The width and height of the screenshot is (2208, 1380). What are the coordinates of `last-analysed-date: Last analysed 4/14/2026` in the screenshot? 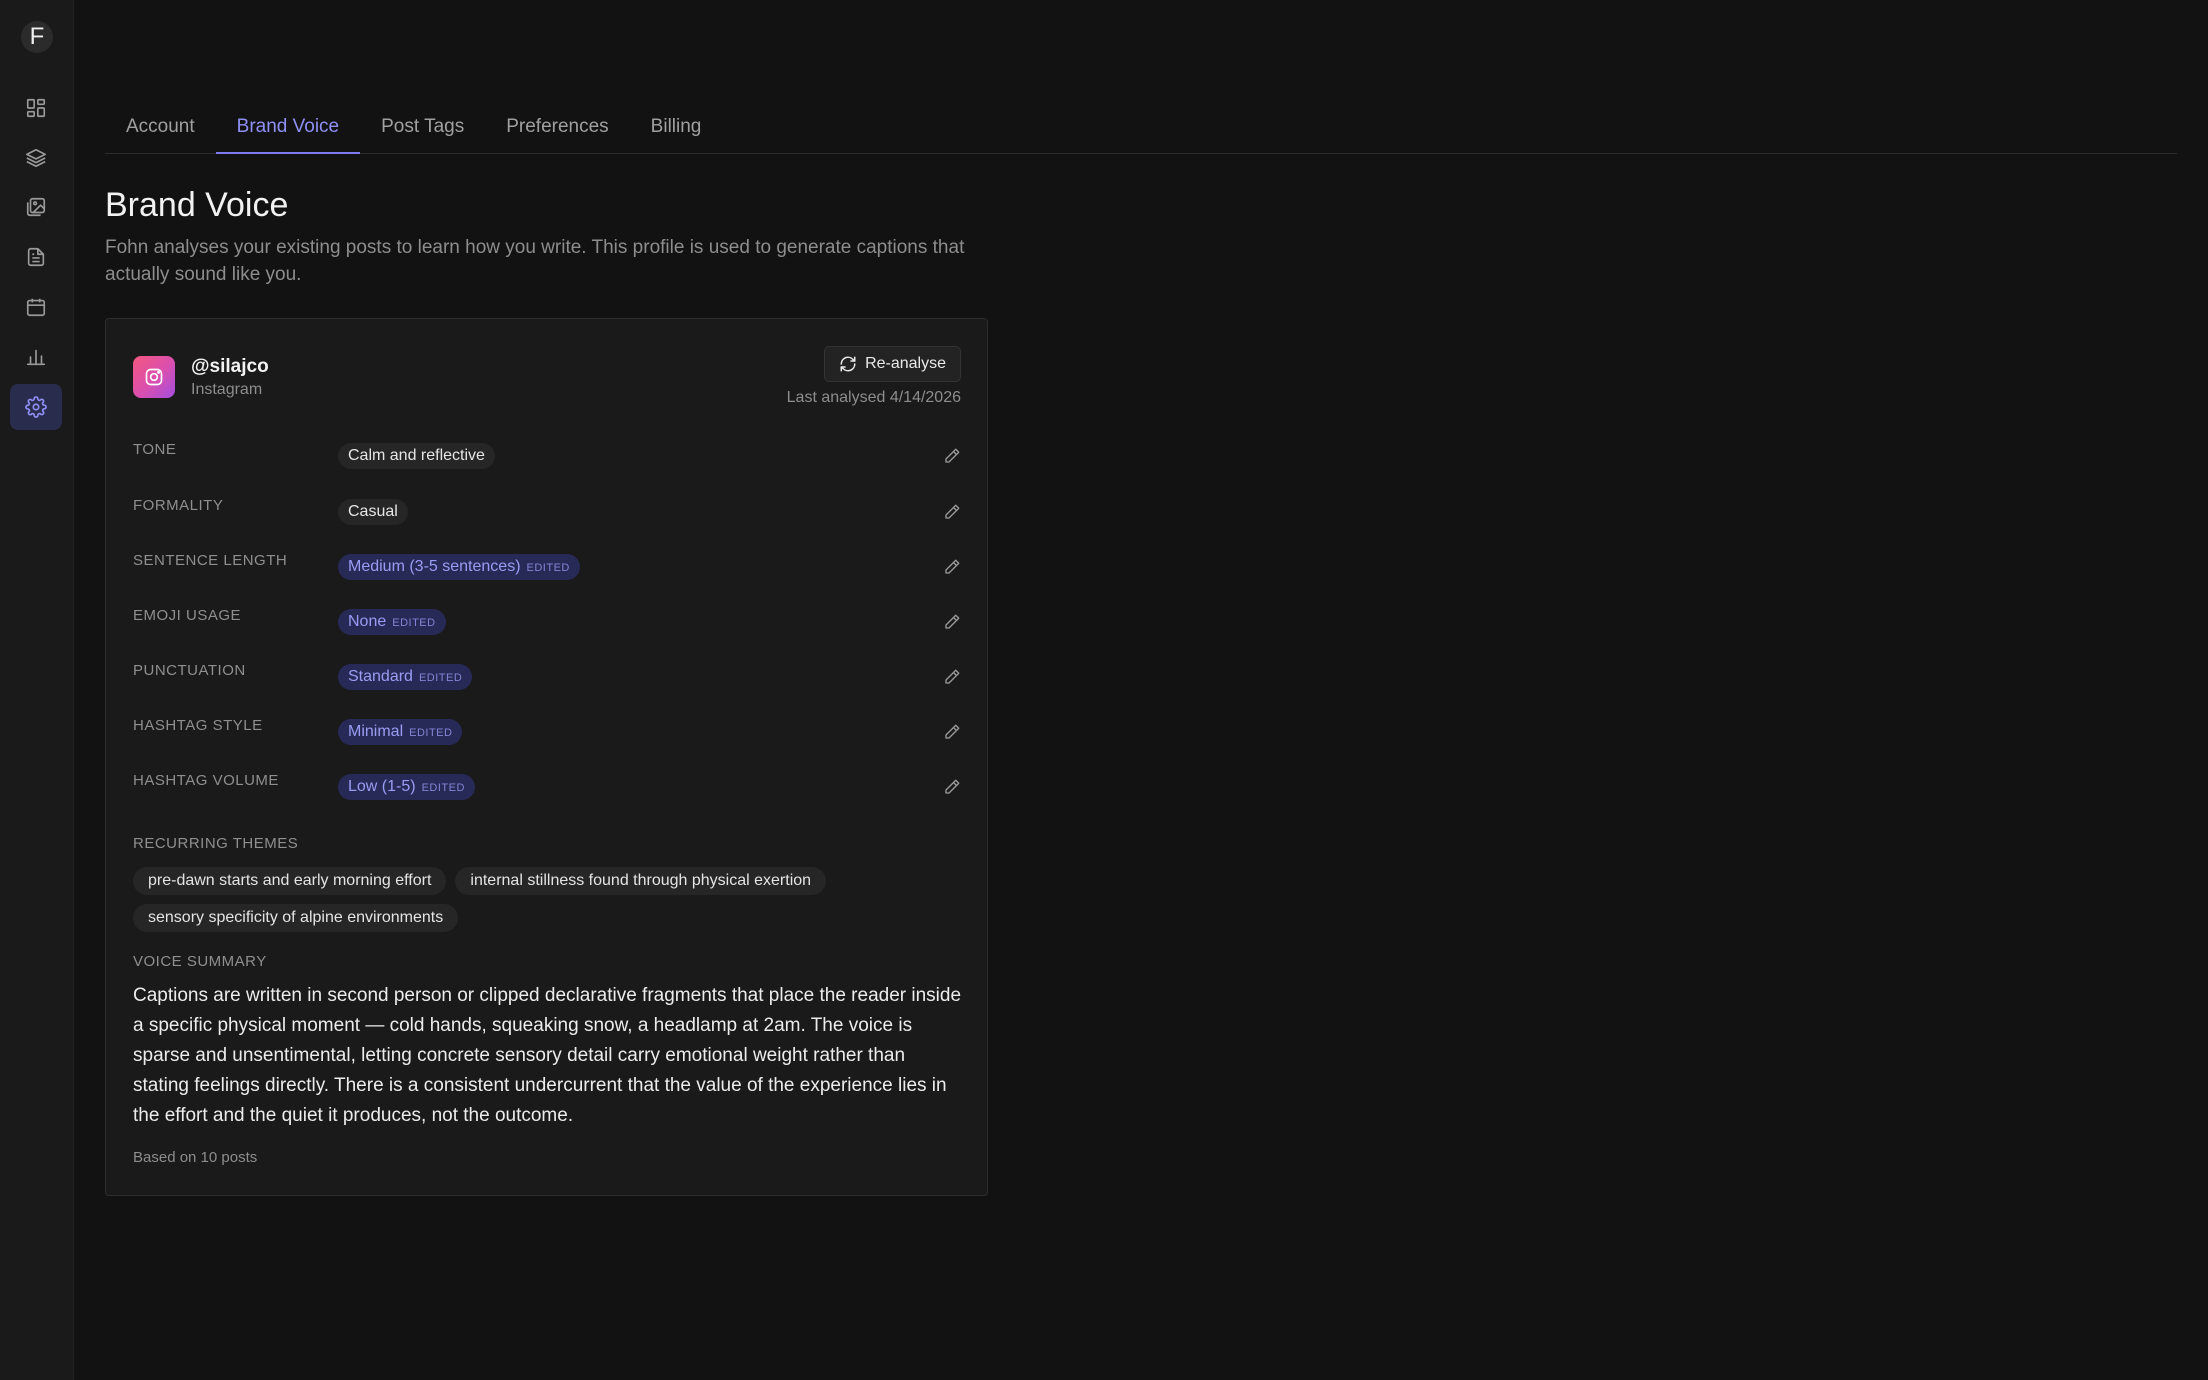 It's located at (873, 397).